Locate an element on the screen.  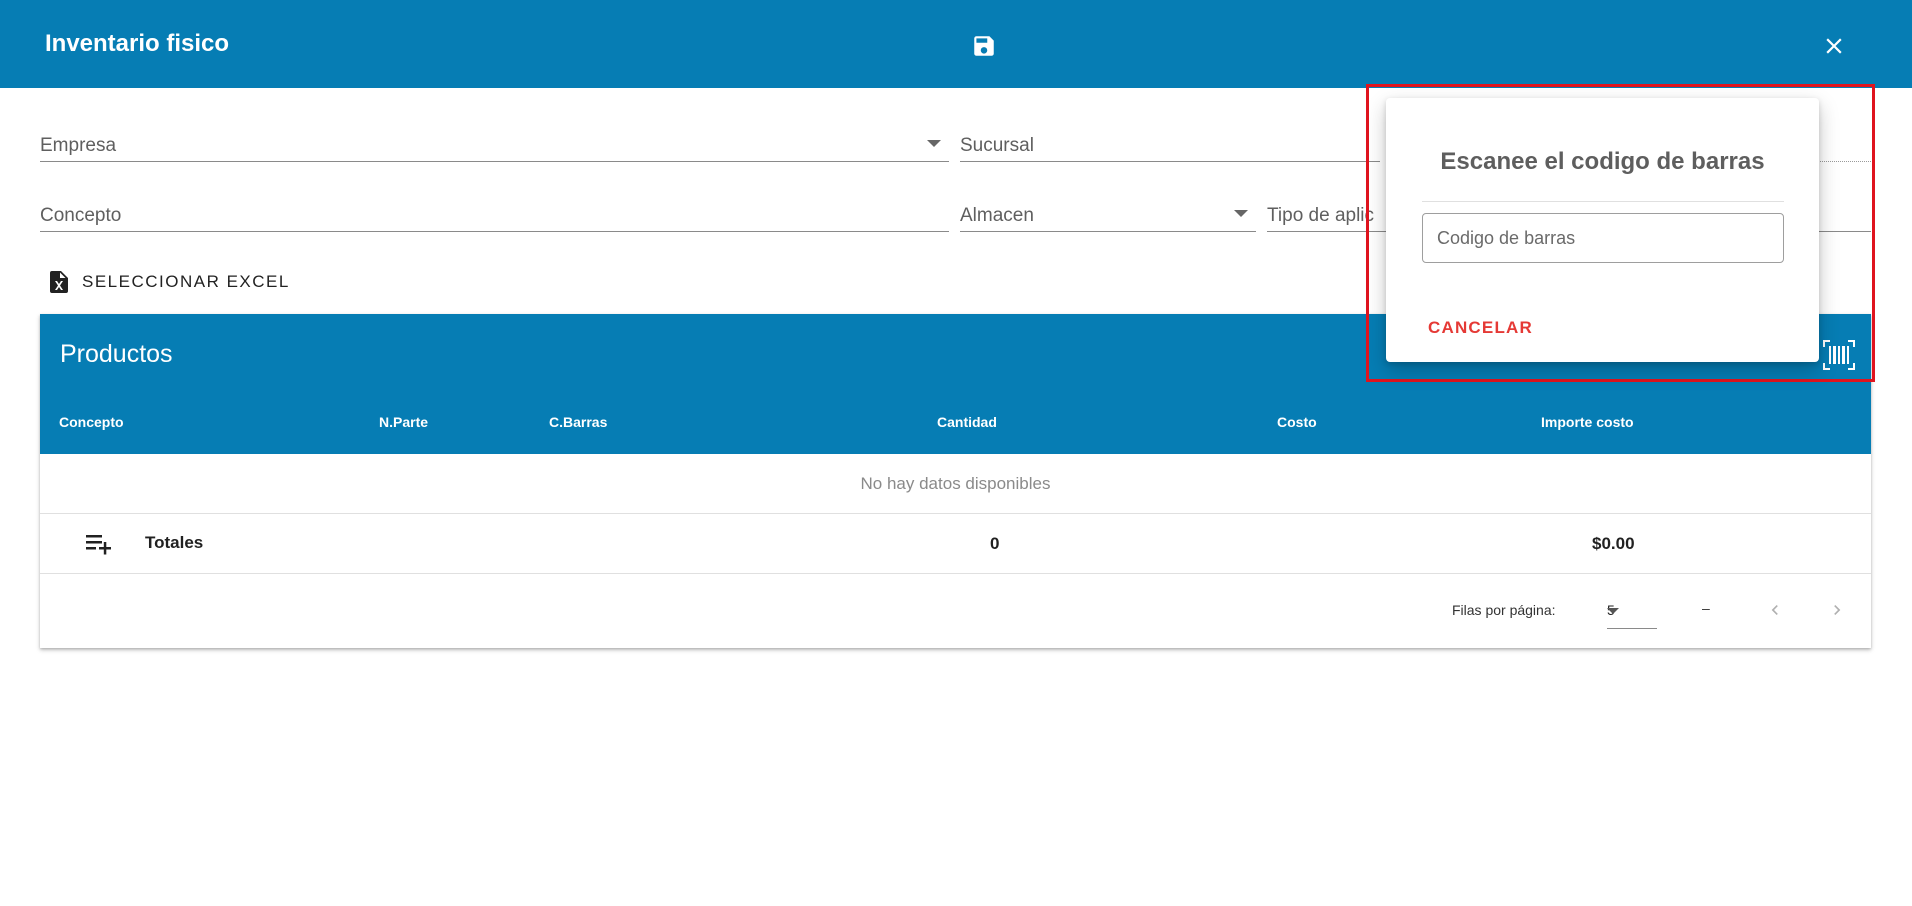
playlist-add-icon is located at coordinates (99, 544).